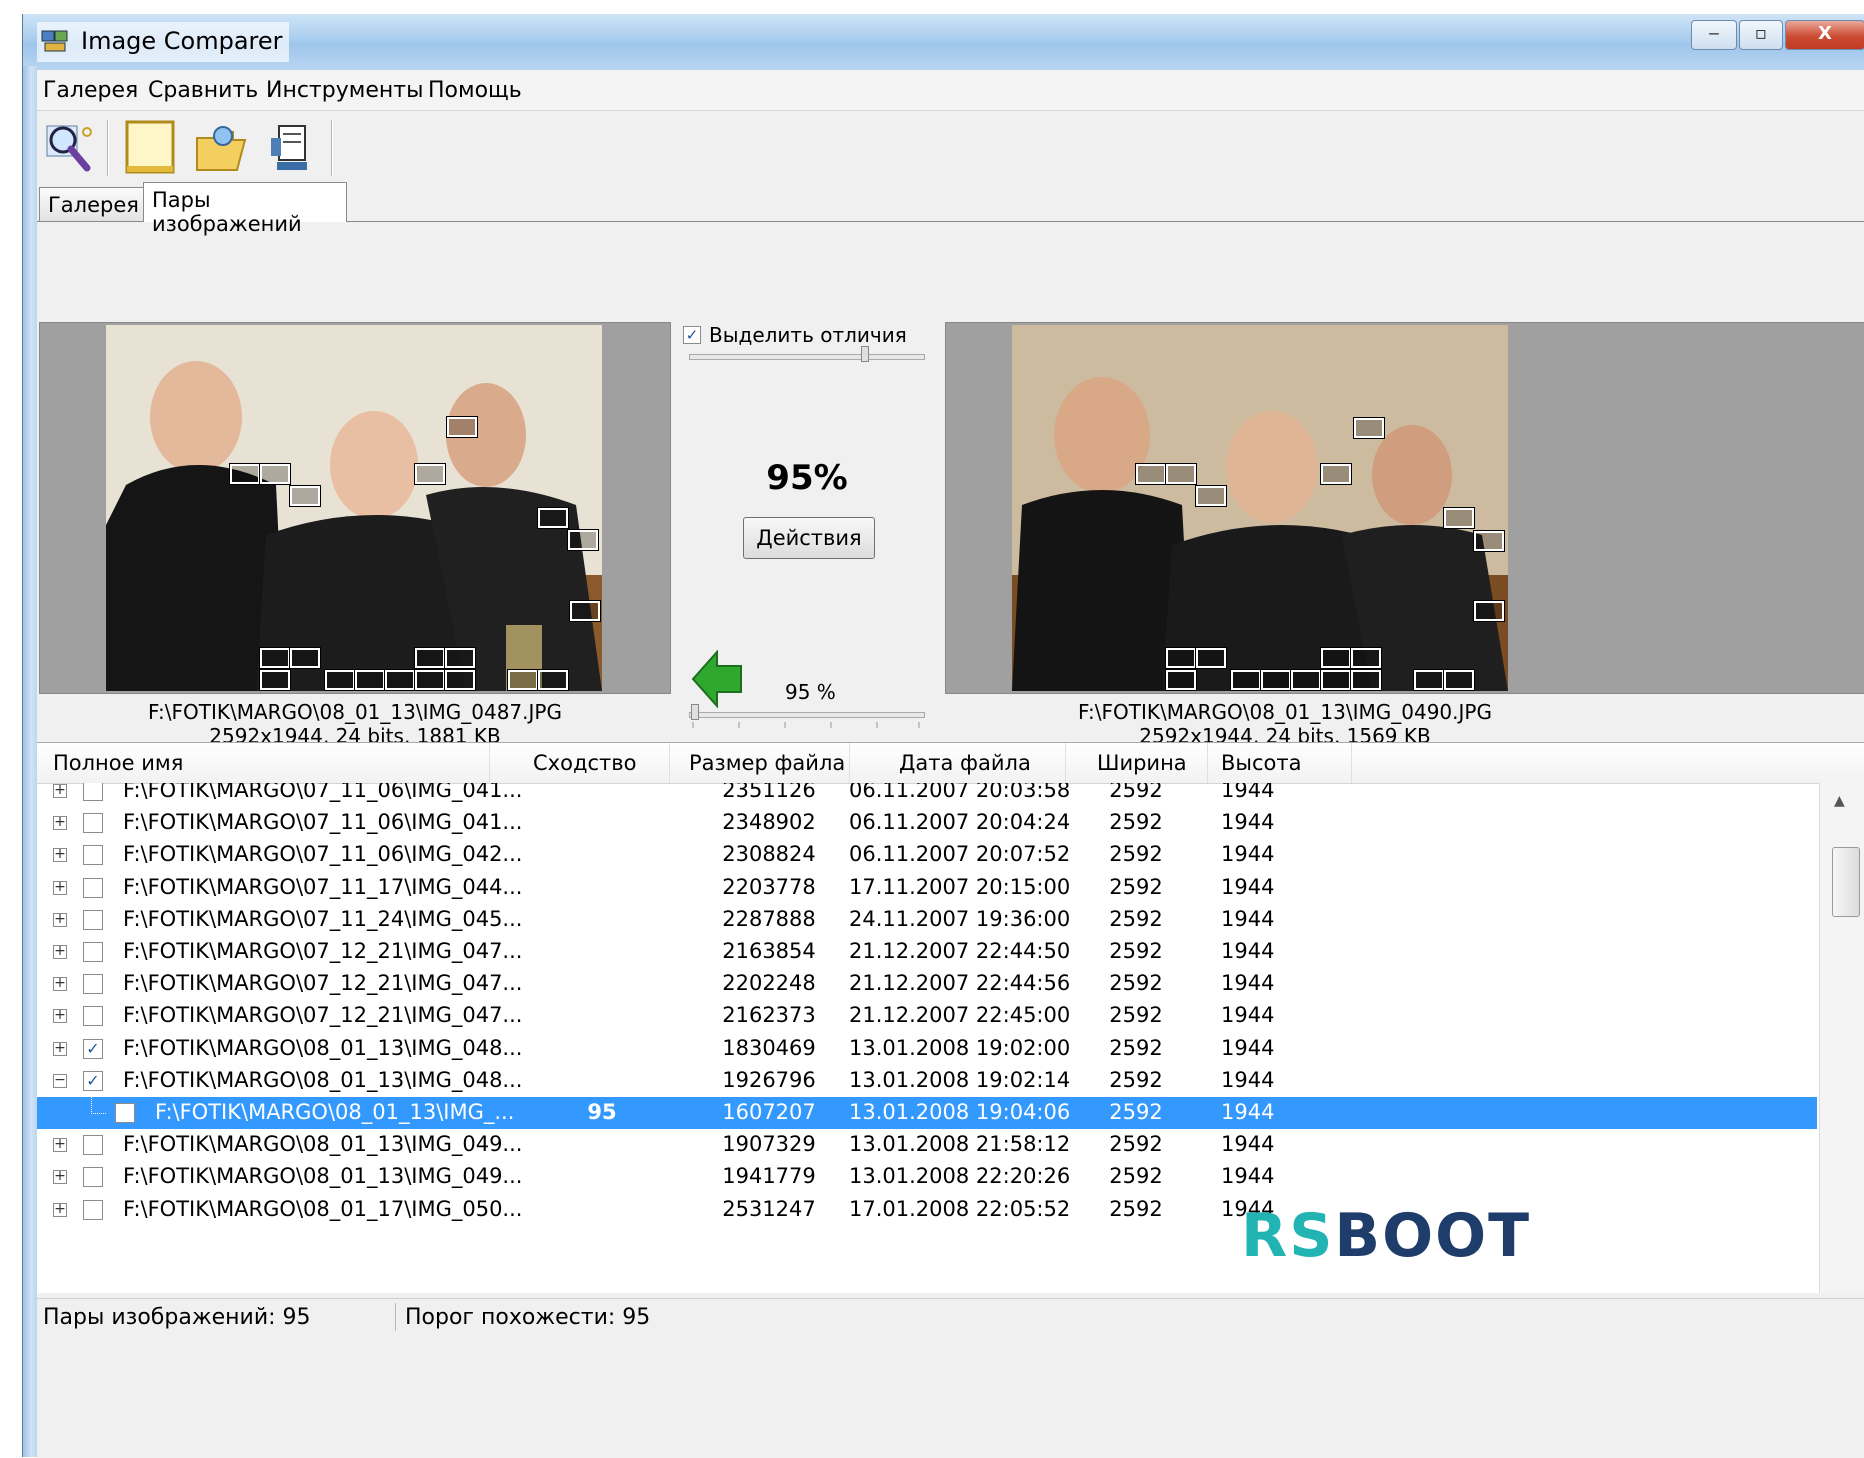  Describe the element at coordinates (960, 1112) in the screenshot. I see `cell-file-date: 13.01.2008 19:04:06` at that location.